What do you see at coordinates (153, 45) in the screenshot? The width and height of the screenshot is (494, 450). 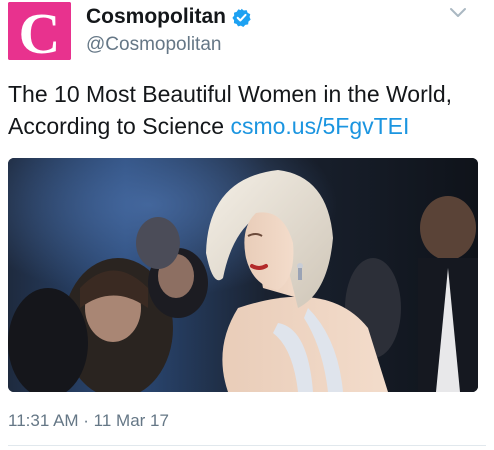 I see `account-handle: @Cosmopolitan` at bounding box center [153, 45].